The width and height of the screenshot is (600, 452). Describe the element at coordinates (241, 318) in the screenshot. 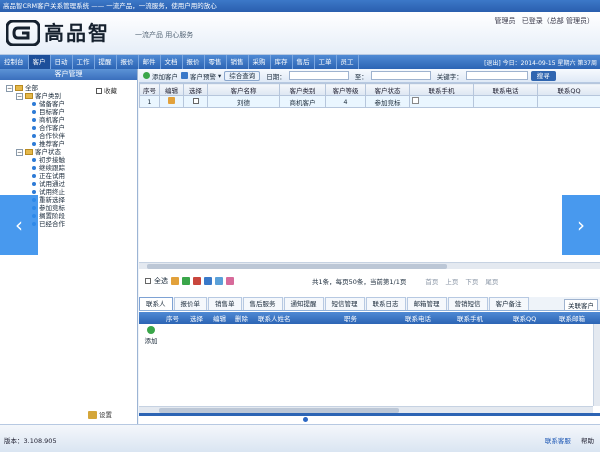

I see `sub-col-delete: 删除` at that location.